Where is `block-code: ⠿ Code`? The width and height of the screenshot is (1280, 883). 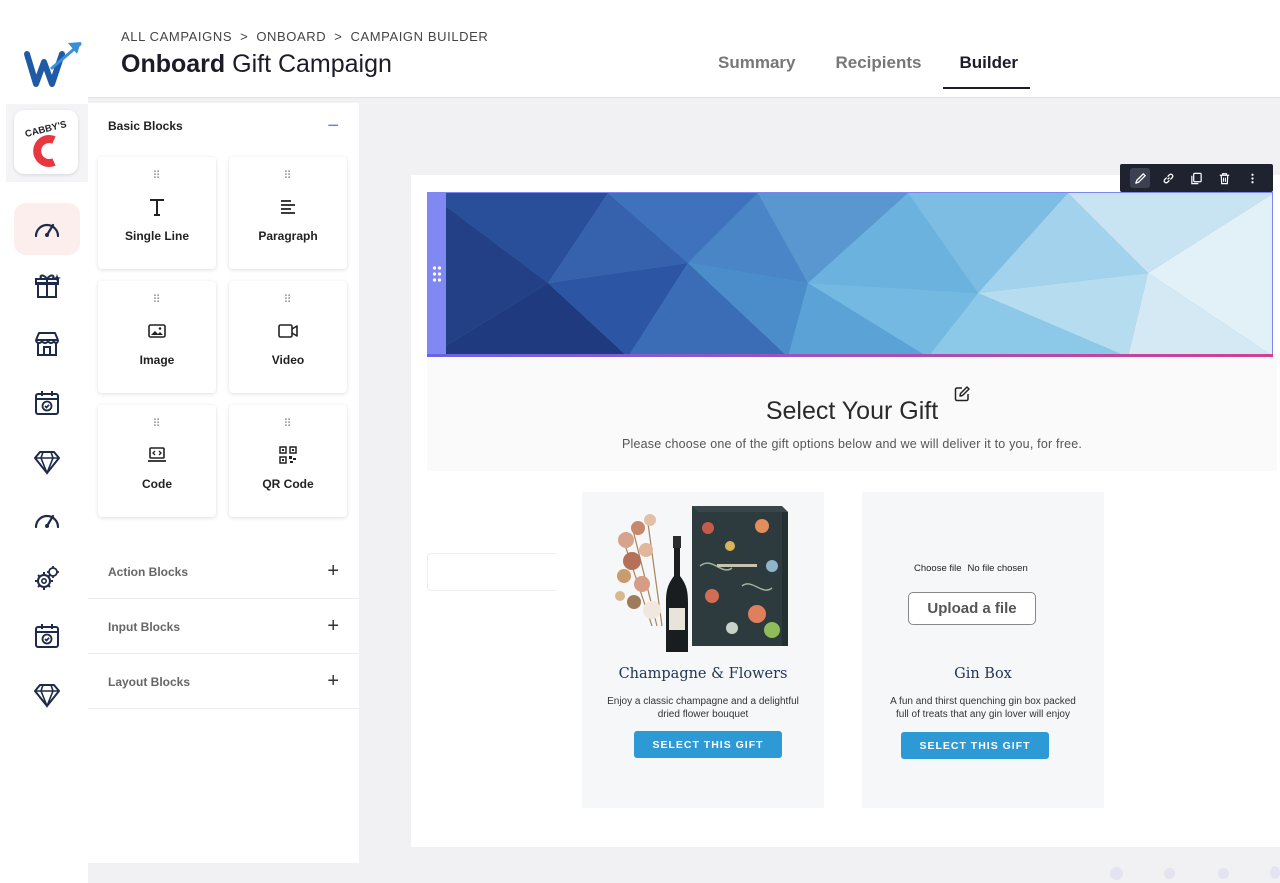
block-code: ⠿ Code is located at coordinates (157, 461).